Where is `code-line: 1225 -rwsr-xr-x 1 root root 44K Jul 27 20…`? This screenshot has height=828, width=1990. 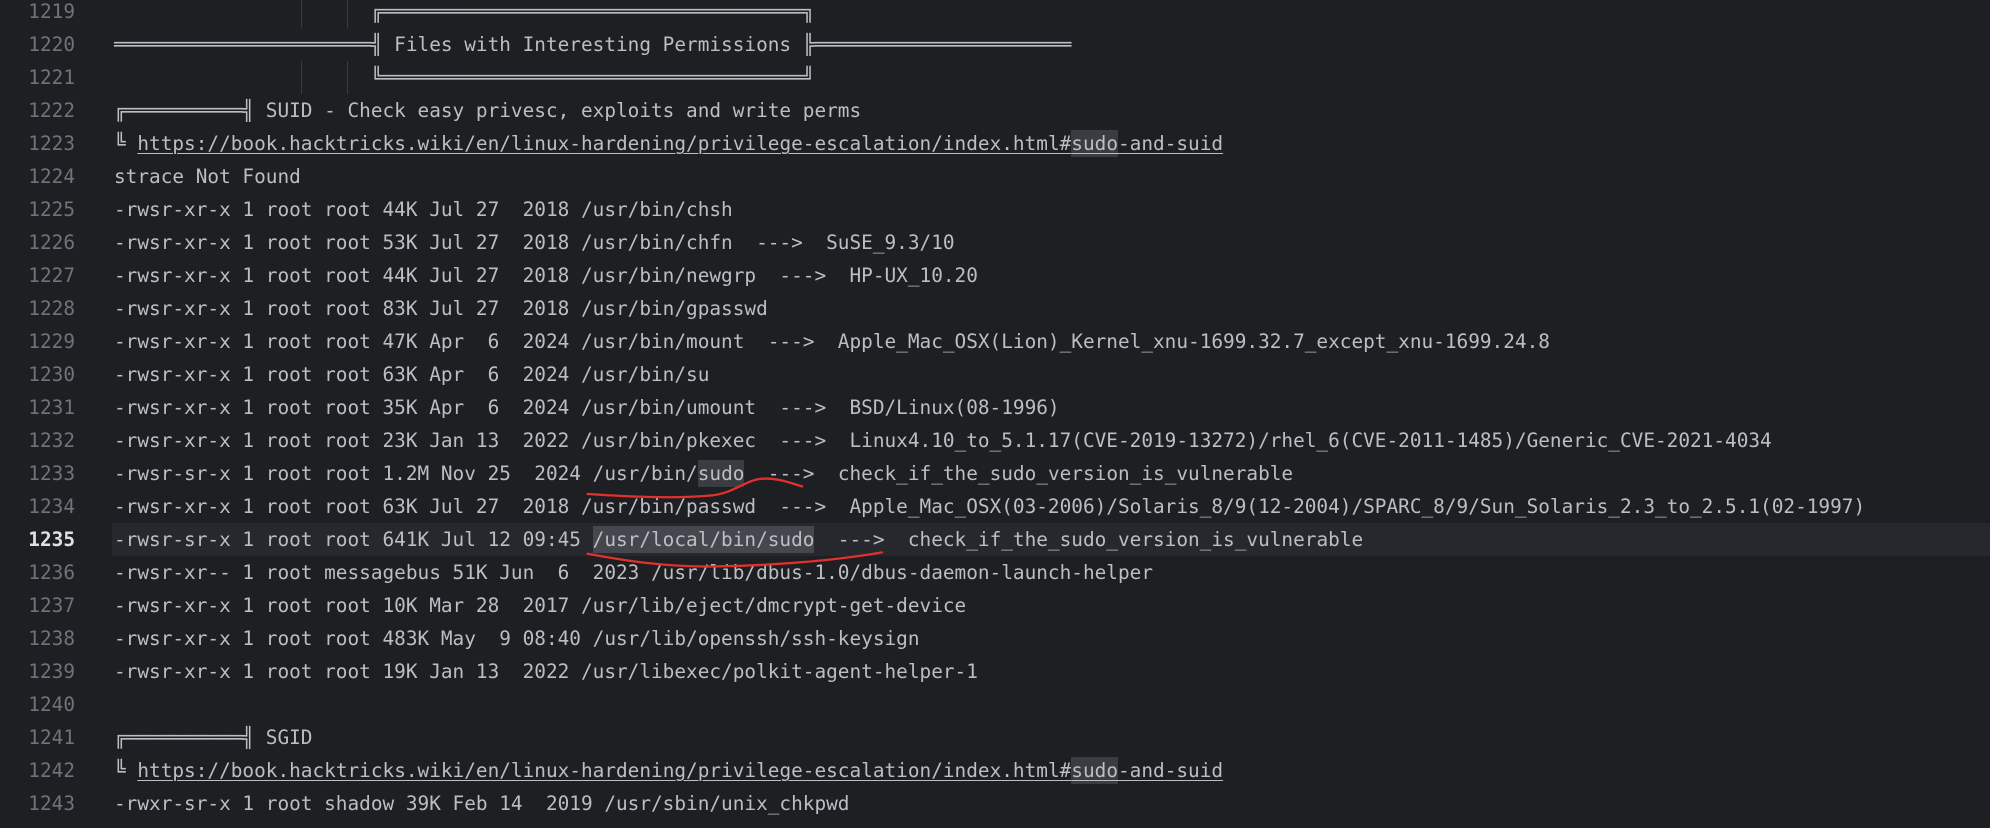 code-line: 1225 -rwsr-xr-x 1 root root 44K Jul 27 20… is located at coordinates (995, 209).